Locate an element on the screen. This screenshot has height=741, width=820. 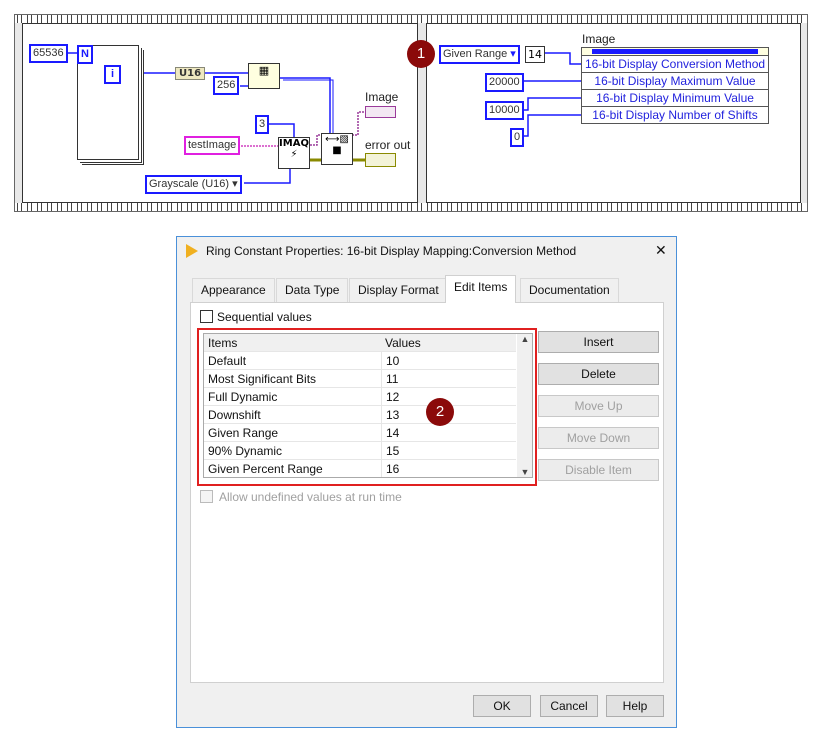
image-type-value: Grayscale (U16) is located at coordinates (189, 184).